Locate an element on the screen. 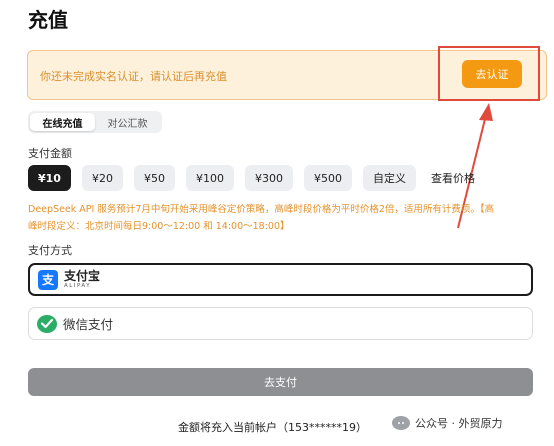  alipay-icon: 支 is located at coordinates (48, 279).